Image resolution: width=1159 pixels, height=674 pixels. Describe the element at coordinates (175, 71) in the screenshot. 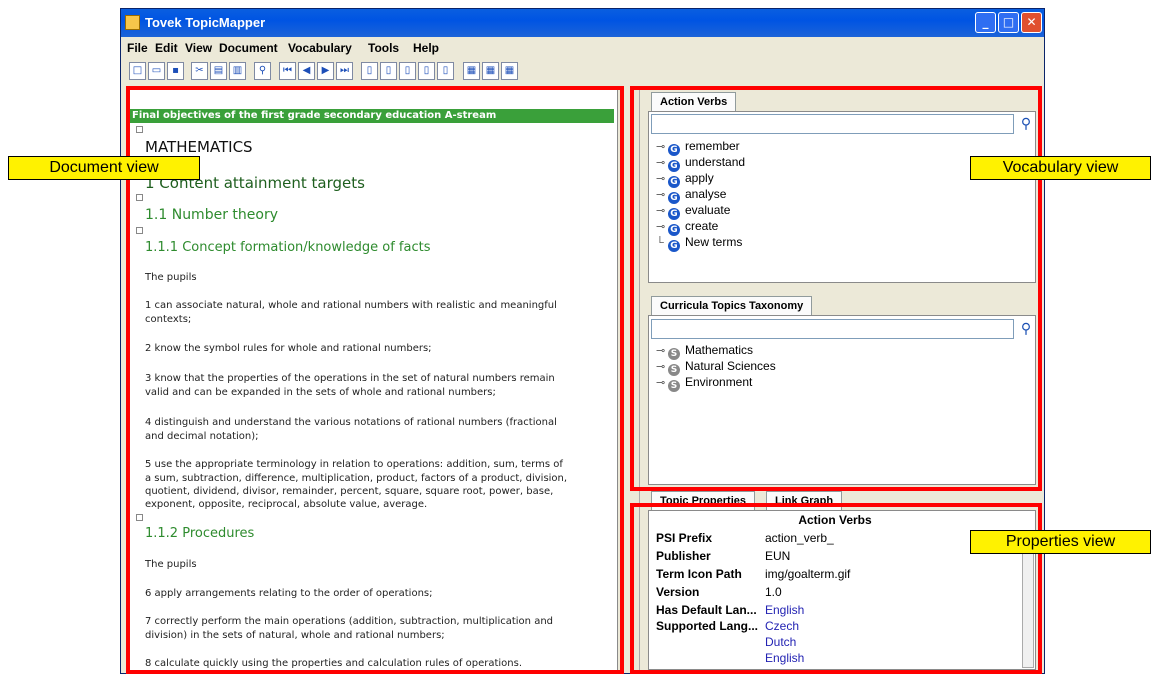

I see `save-icon: ▪` at that location.